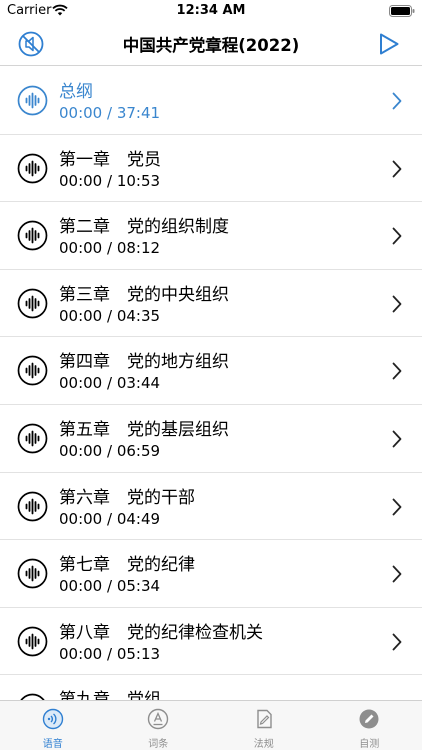  I want to click on chapter-title: 第八章 党的纪律检查机关, so click(161, 632).